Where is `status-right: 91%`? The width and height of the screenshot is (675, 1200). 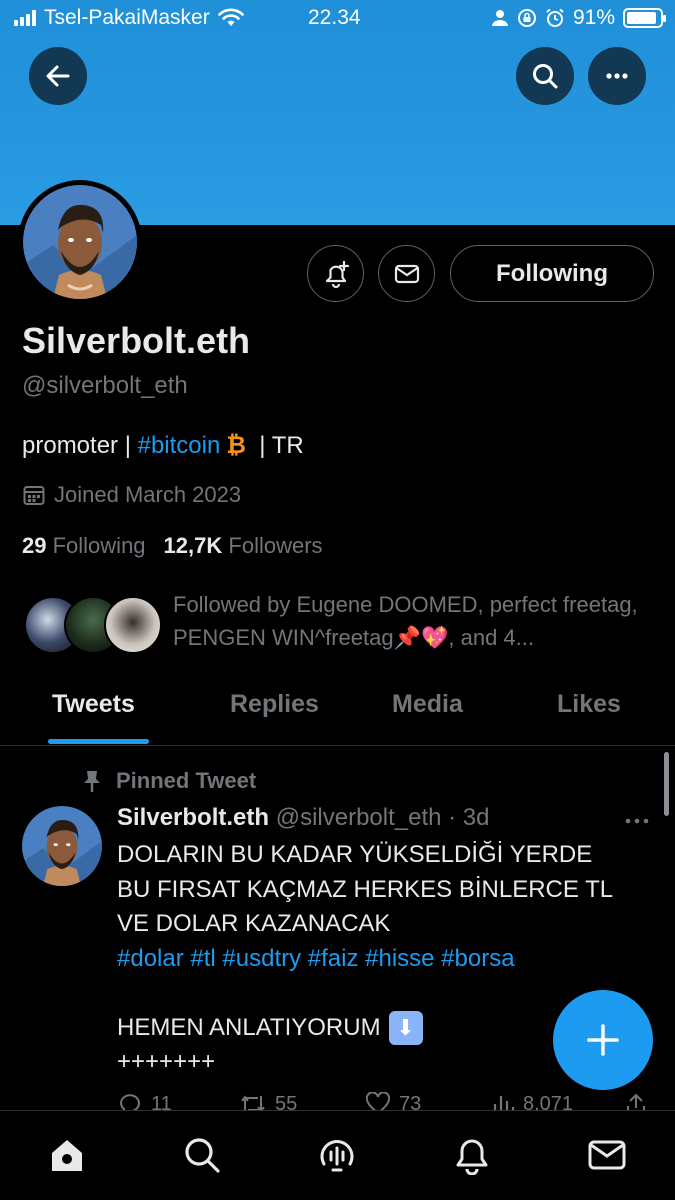 status-right: 91% is located at coordinates (578, 18).